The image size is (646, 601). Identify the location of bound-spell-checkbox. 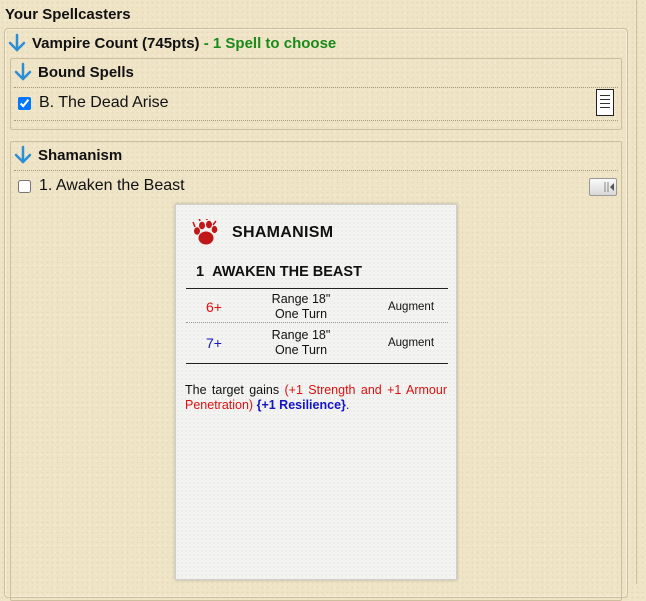
(24, 103).